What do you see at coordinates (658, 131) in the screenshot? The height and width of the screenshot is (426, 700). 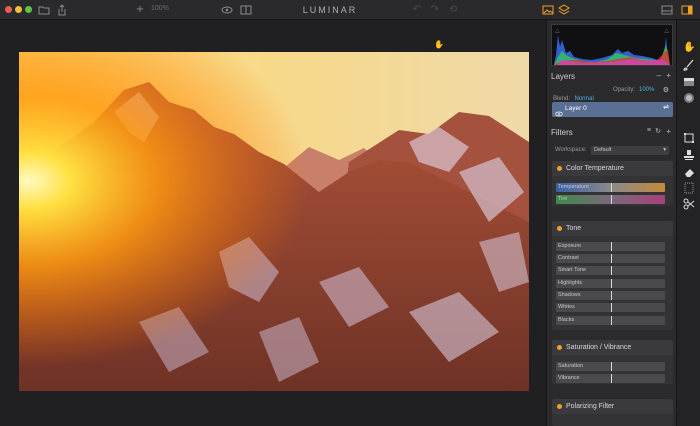 I see `filter-refresh-icon: ↻` at bounding box center [658, 131].